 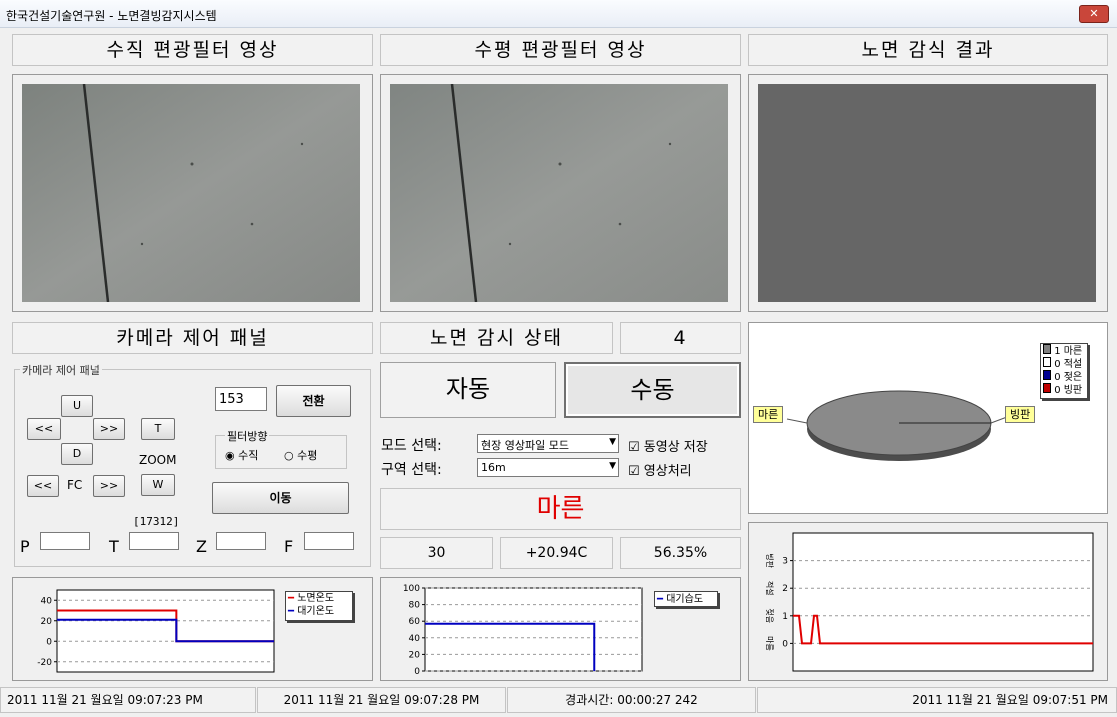 I want to click on legend-surface-temp: ━ 노면온도, so click(x=311, y=598).